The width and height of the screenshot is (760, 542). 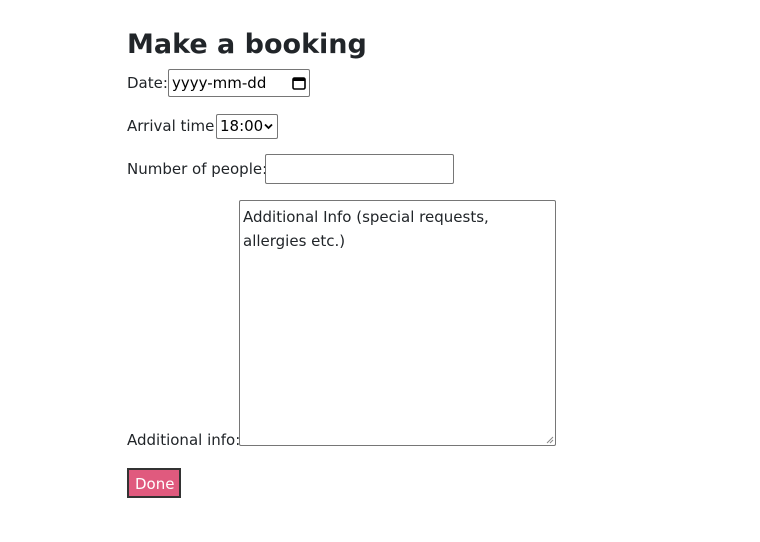 I want to click on date-field: yyyy-mm-dd, so click(x=239, y=83).